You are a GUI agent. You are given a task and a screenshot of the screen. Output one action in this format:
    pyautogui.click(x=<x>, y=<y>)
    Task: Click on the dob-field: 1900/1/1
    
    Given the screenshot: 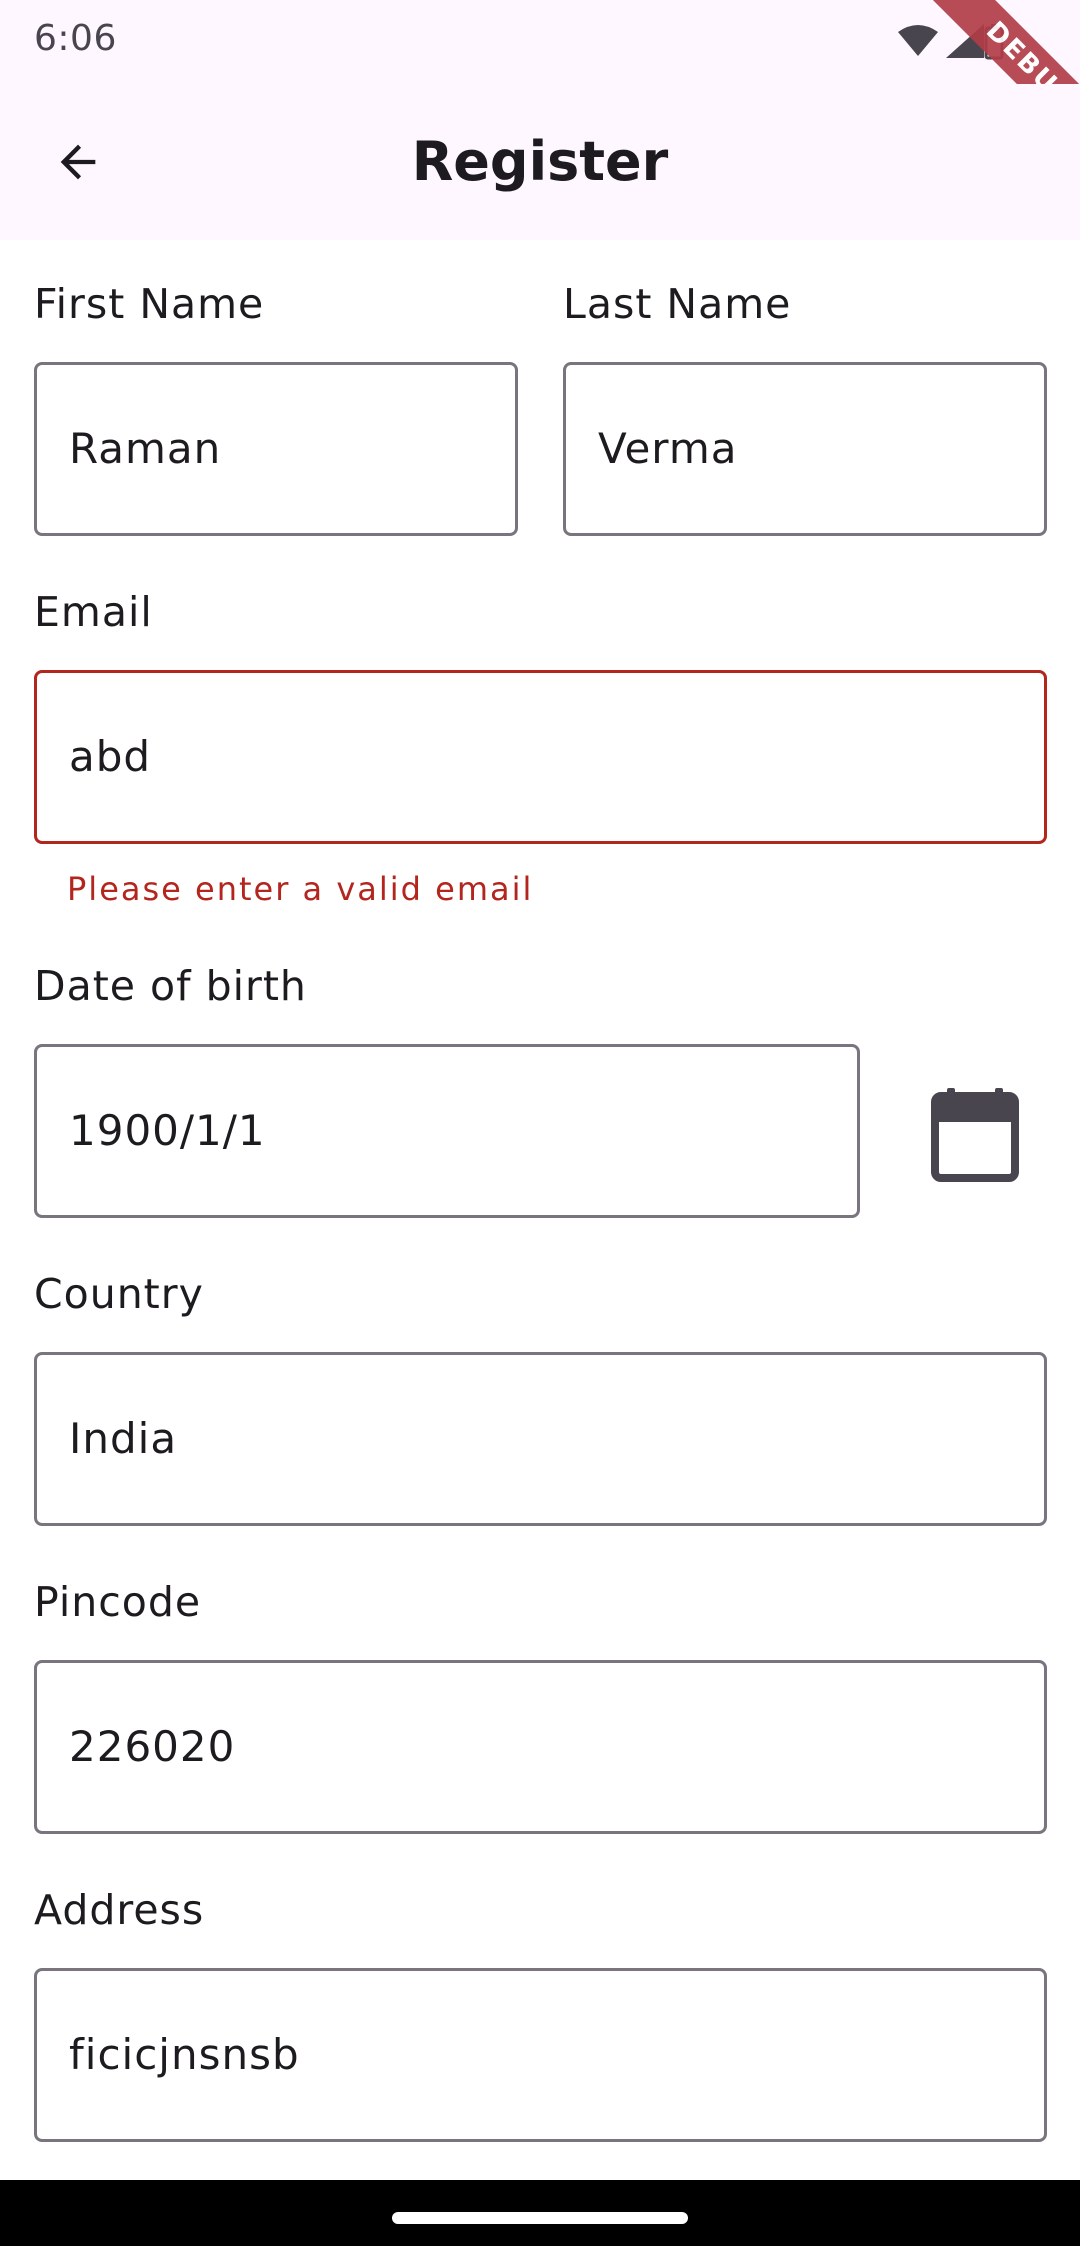 What is the action you would take?
    pyautogui.click(x=447, y=1131)
    